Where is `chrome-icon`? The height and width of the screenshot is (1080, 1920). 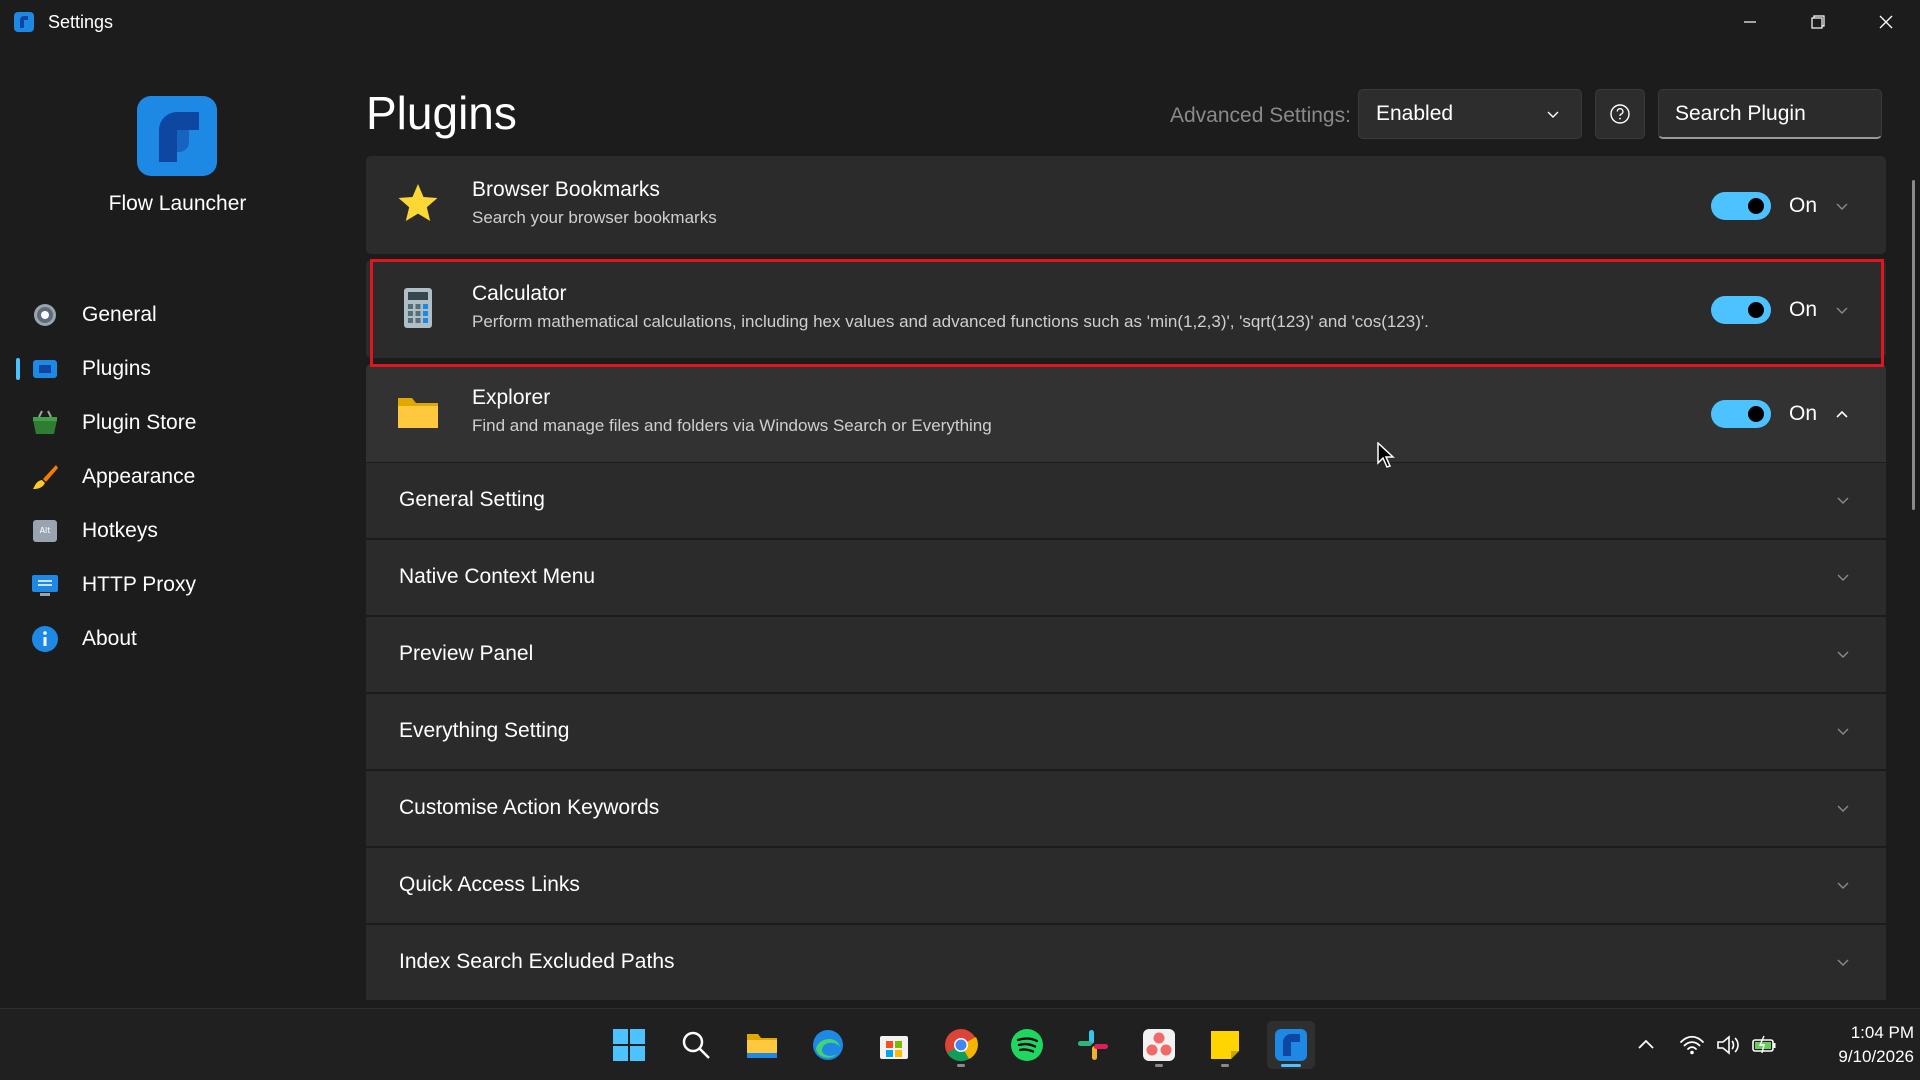
chrome-icon is located at coordinates (961, 1045).